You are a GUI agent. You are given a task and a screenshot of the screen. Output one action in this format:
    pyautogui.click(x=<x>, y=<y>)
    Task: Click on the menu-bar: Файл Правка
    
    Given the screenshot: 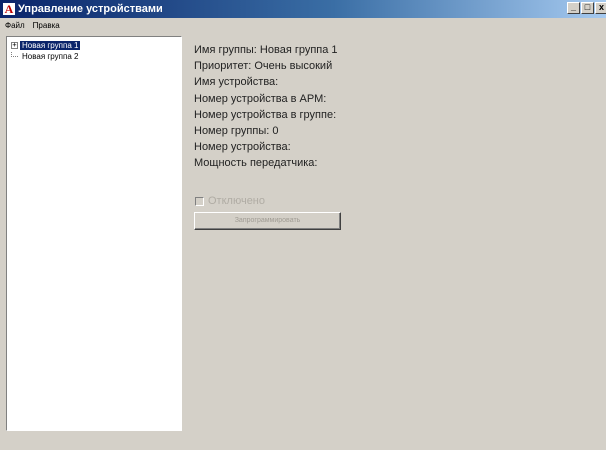 What is the action you would take?
    pyautogui.click(x=303, y=25)
    